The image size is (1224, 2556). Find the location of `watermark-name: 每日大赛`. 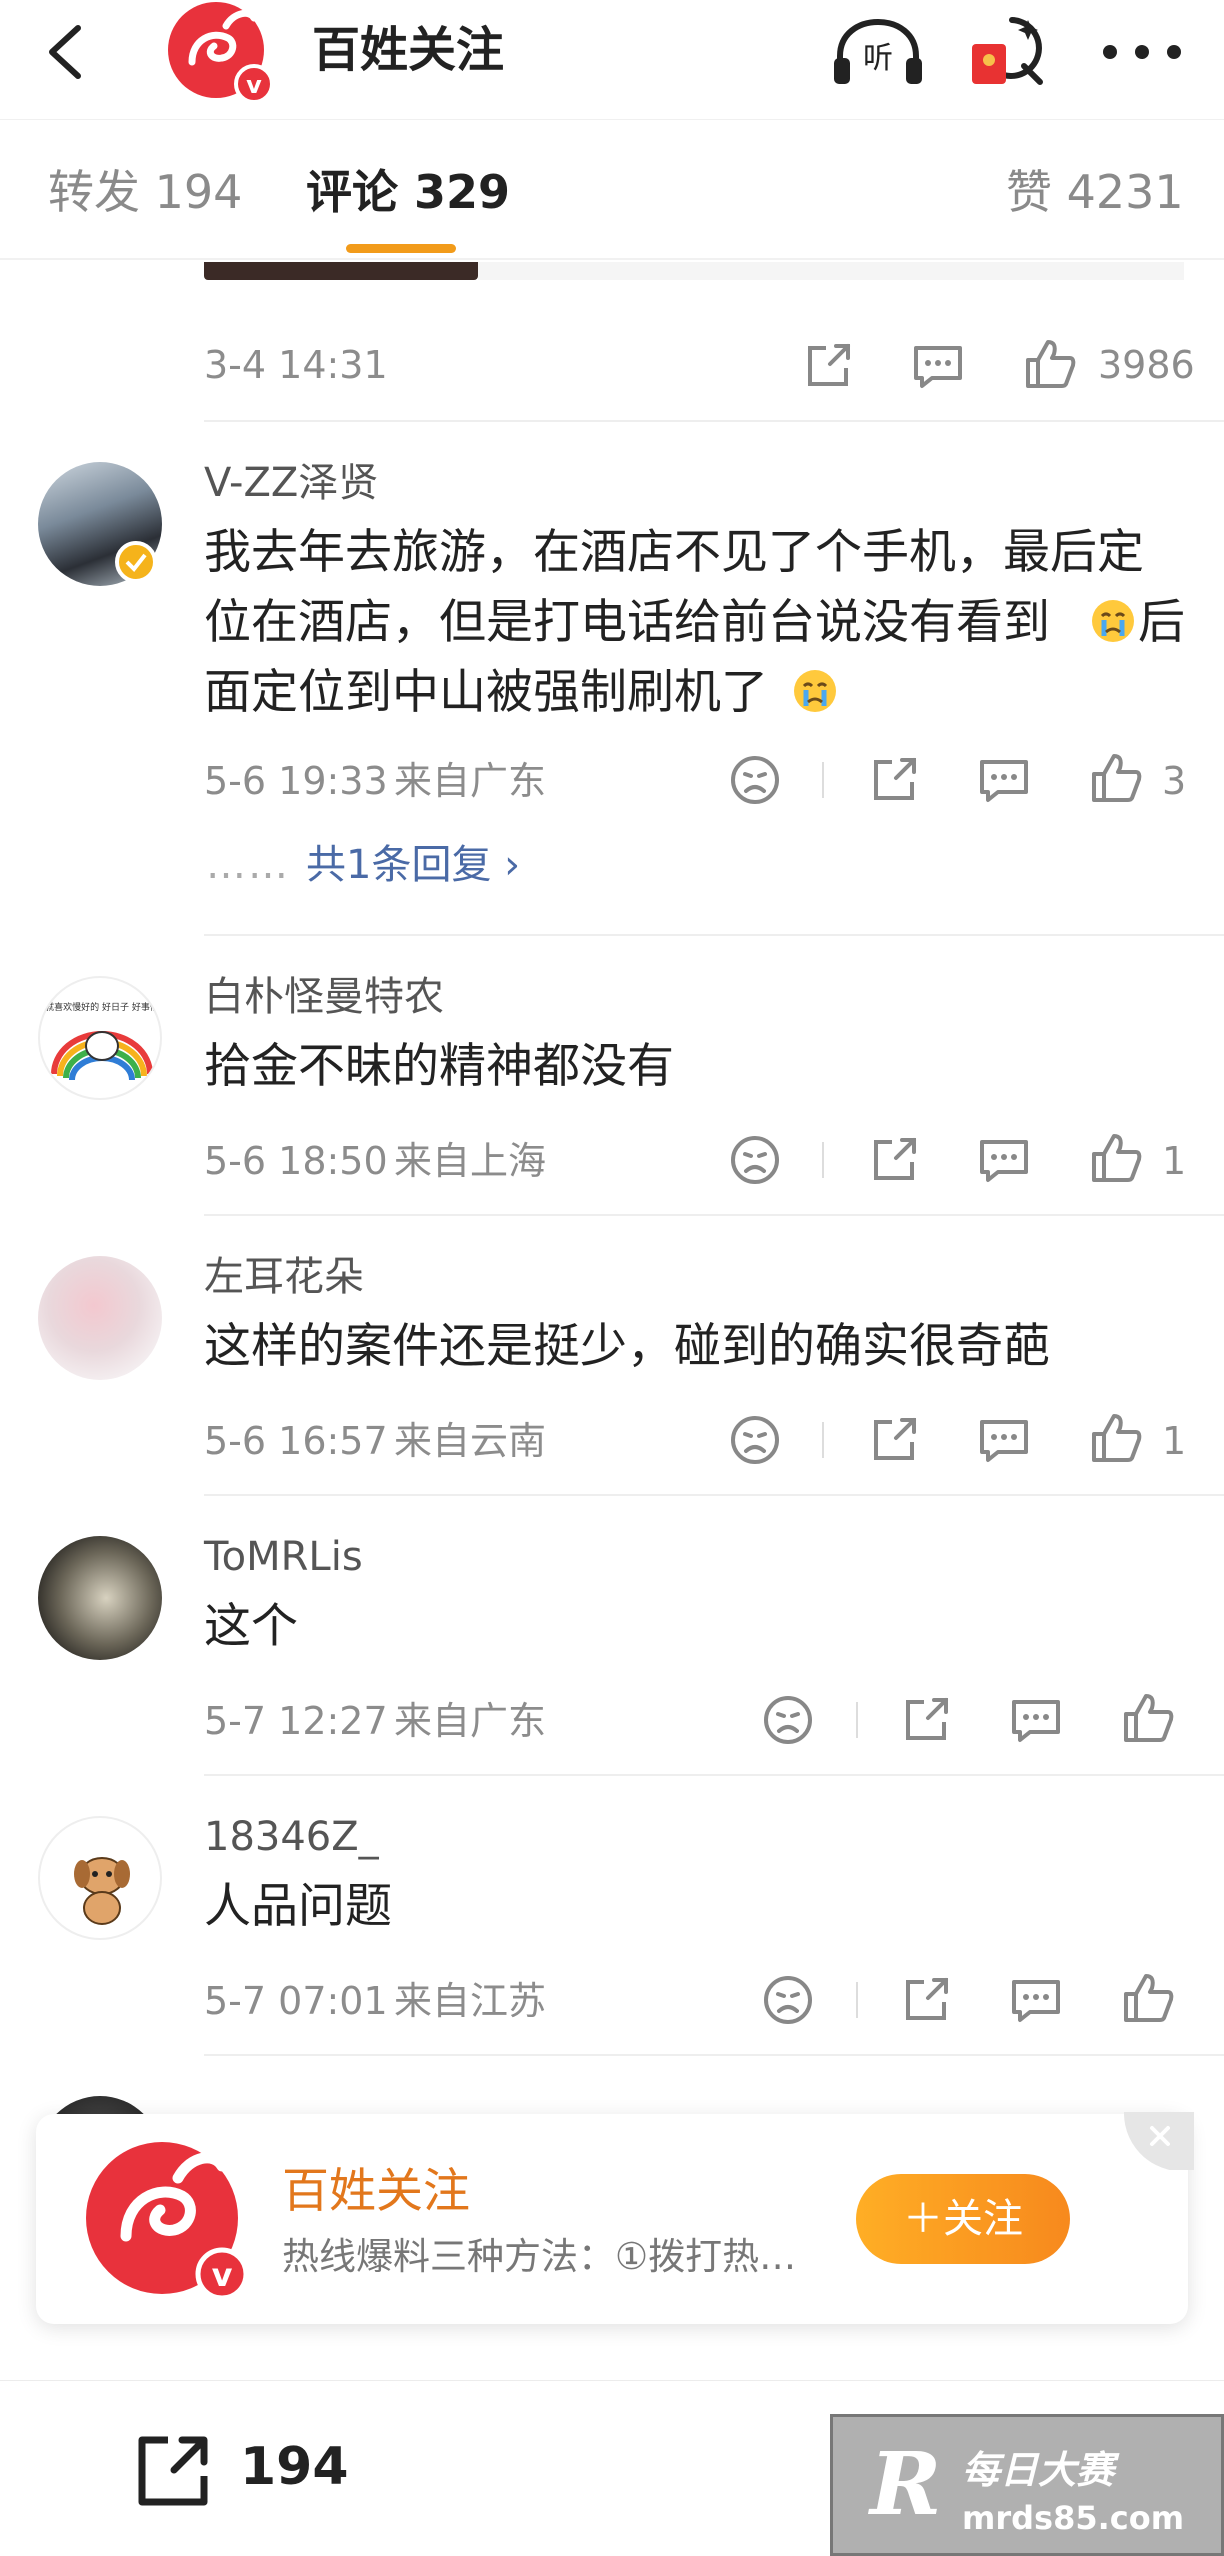

watermark-name: 每日大赛 is located at coordinates (1038, 2470).